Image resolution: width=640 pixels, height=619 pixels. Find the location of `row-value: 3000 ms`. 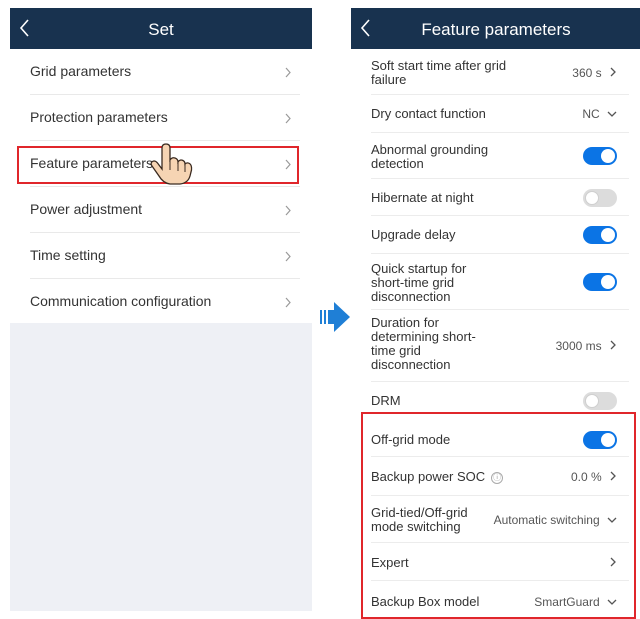

row-value: 3000 ms is located at coordinates (586, 346).